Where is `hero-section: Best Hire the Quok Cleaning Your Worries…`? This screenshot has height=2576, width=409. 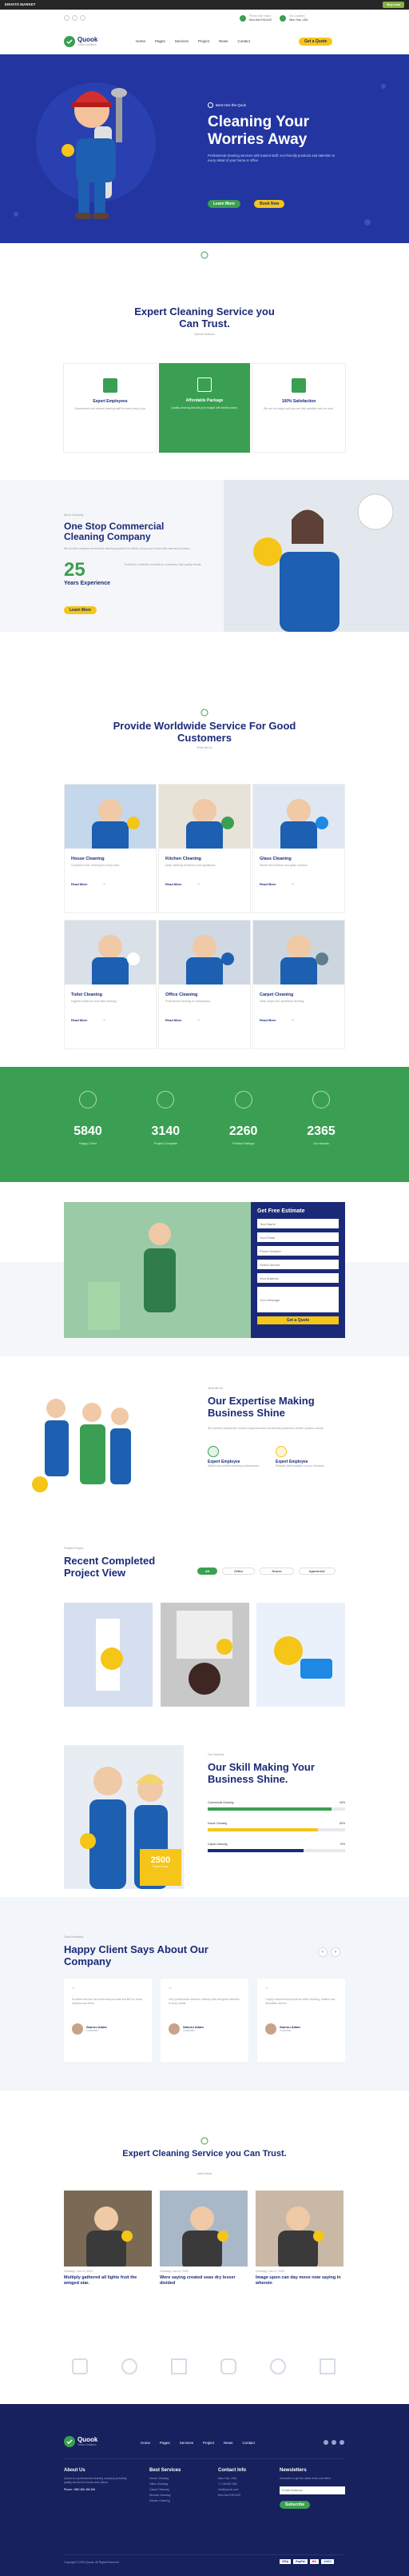
hero-section: Best Hire the Quok Cleaning Your Worries… is located at coordinates (204, 149).